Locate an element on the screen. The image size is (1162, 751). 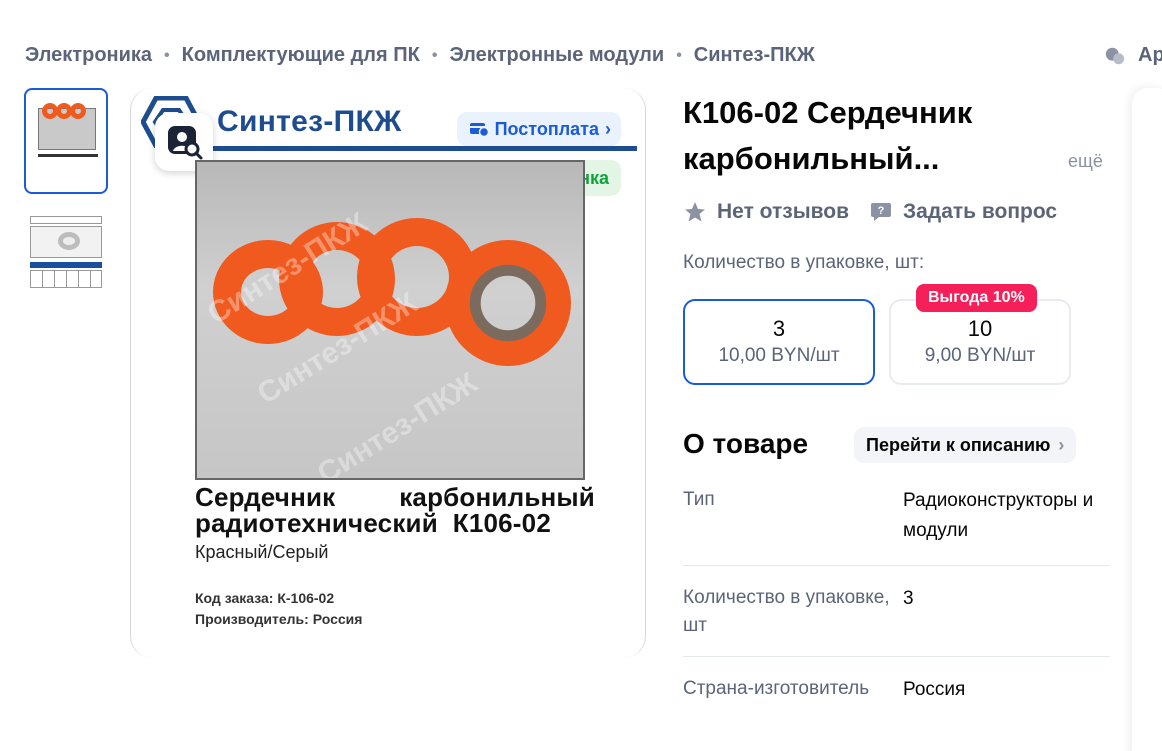
benefit-badge: Выгода 10% is located at coordinates (976, 298).